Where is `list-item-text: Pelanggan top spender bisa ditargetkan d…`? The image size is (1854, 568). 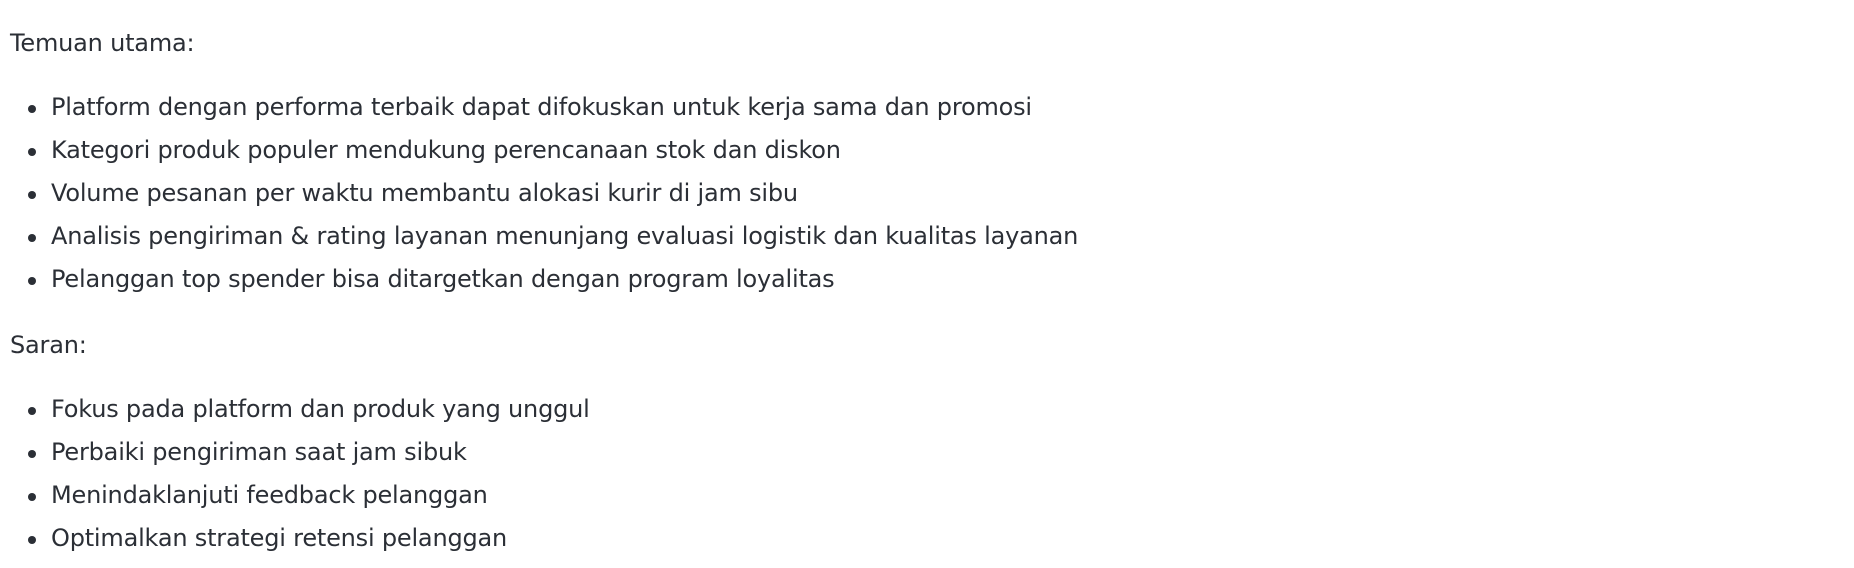 list-item-text: Pelanggan top spender bisa ditargetkan d… is located at coordinates (443, 279).